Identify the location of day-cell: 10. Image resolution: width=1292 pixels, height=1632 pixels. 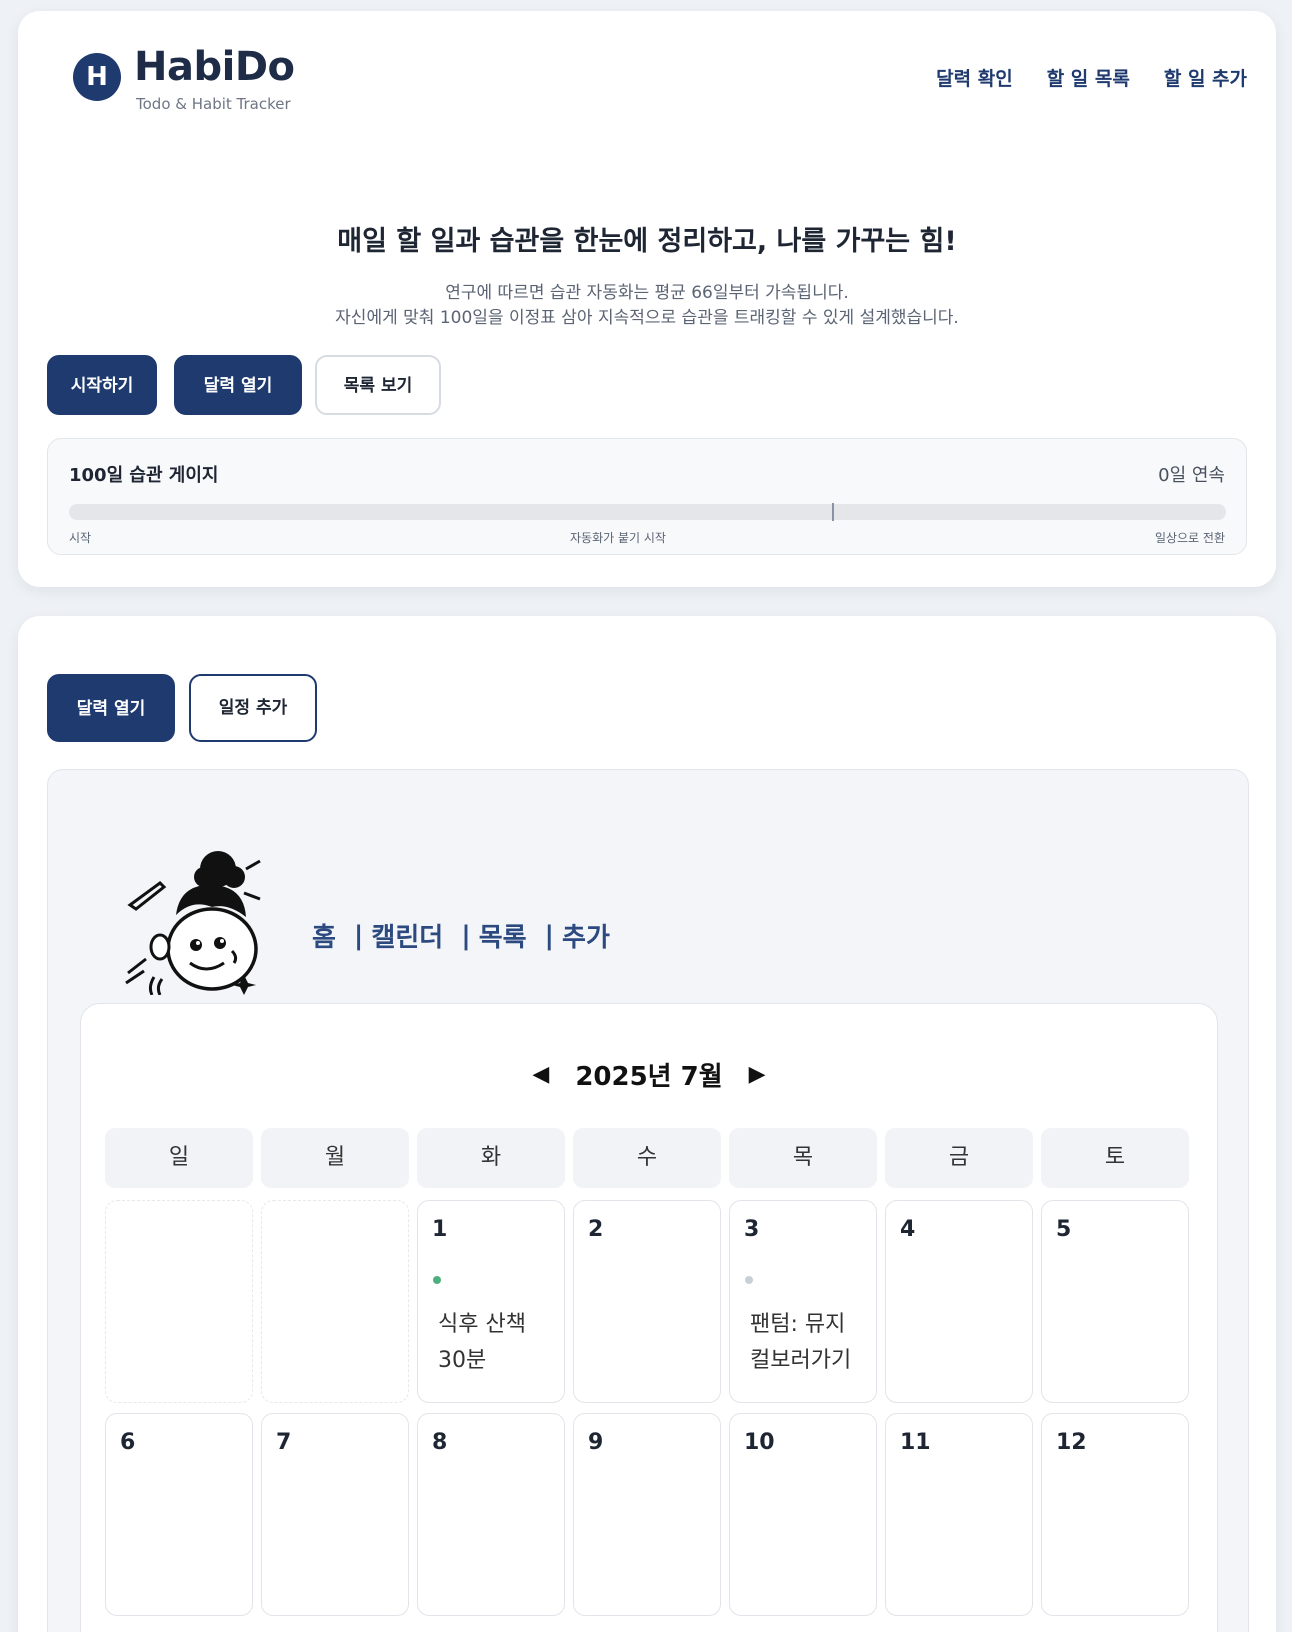
(803, 1514).